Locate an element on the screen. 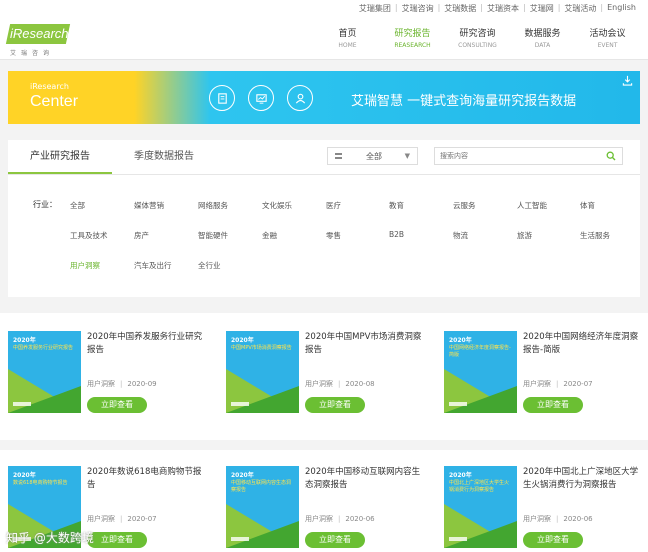 The height and width of the screenshot is (552, 648). download-icon is located at coordinates (627, 80).